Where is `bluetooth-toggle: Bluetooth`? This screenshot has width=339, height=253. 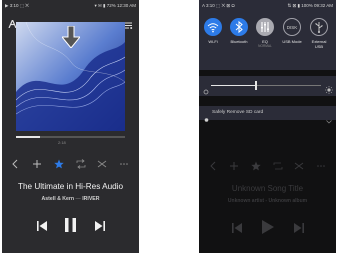
bluetooth-toggle: Bluetooth is located at coordinates (239, 31).